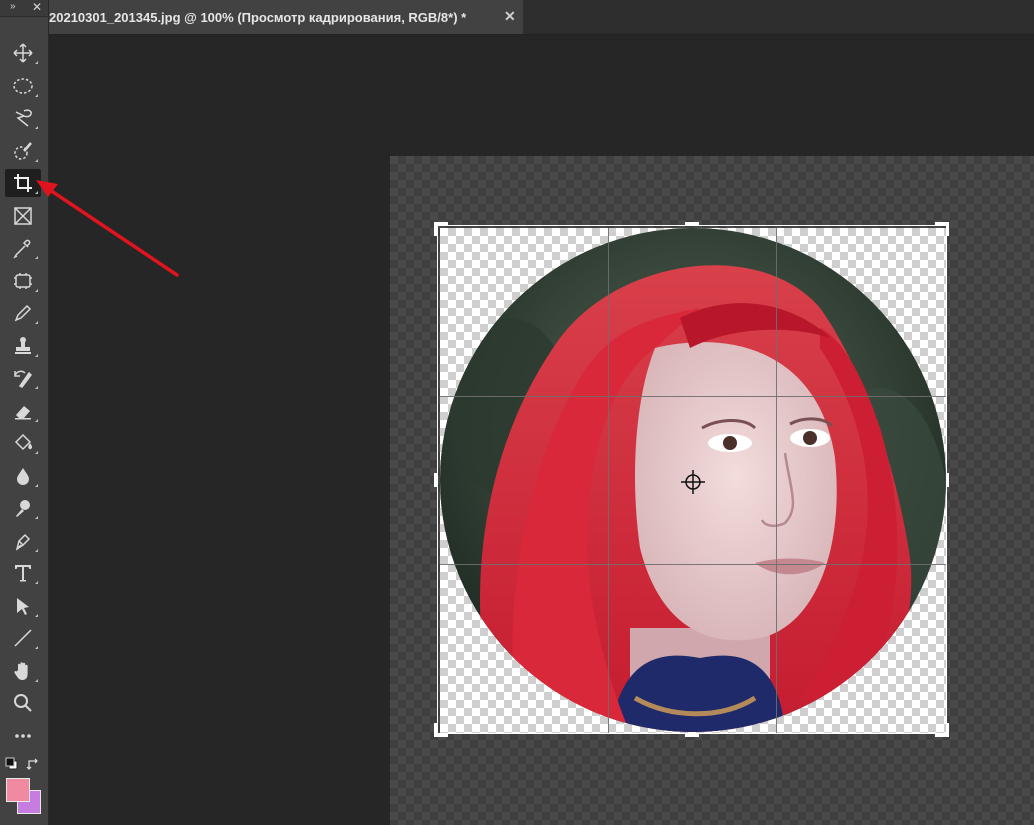 Image resolution: width=1034 pixels, height=825 pixels. I want to click on close-tab-icon: ✕, so click(510, 16).